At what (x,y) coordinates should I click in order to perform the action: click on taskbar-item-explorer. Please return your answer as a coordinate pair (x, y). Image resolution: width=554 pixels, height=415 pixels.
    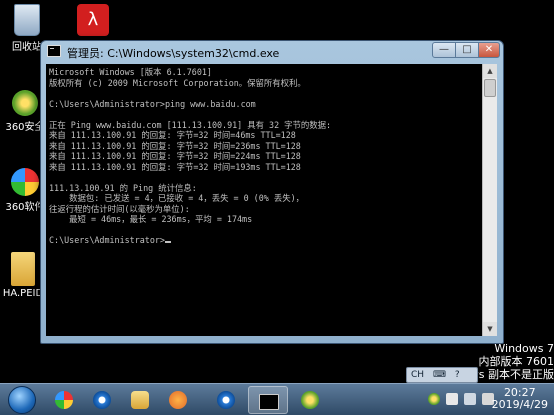
    Looking at the image, I should click on (140, 400).